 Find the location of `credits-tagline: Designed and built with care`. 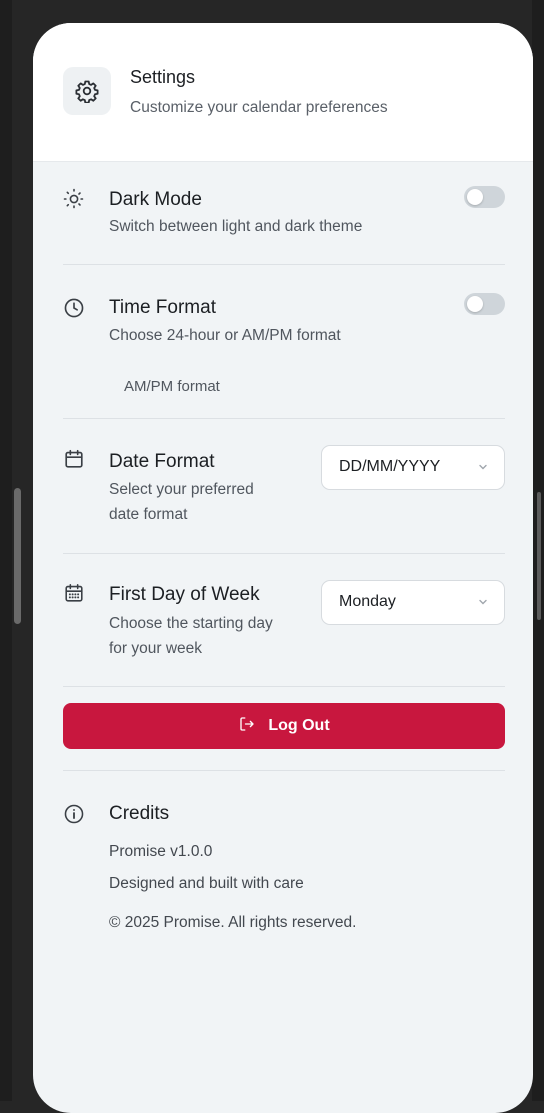

credits-tagline: Designed and built with care is located at coordinates (206, 883).